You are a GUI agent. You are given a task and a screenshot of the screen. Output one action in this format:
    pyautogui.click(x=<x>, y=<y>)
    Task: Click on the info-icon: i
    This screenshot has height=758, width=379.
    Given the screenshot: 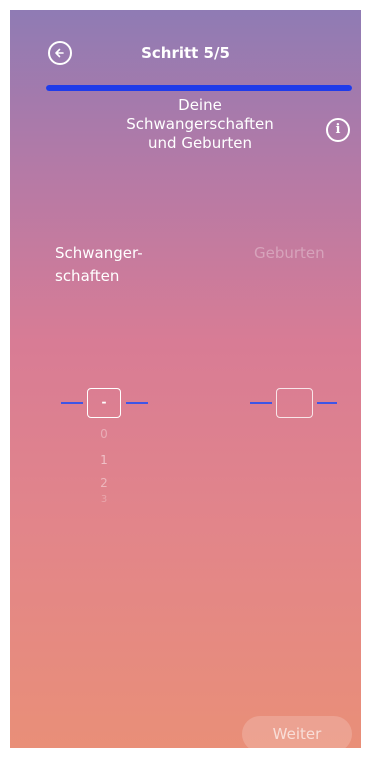 What is the action you would take?
    pyautogui.click(x=338, y=130)
    